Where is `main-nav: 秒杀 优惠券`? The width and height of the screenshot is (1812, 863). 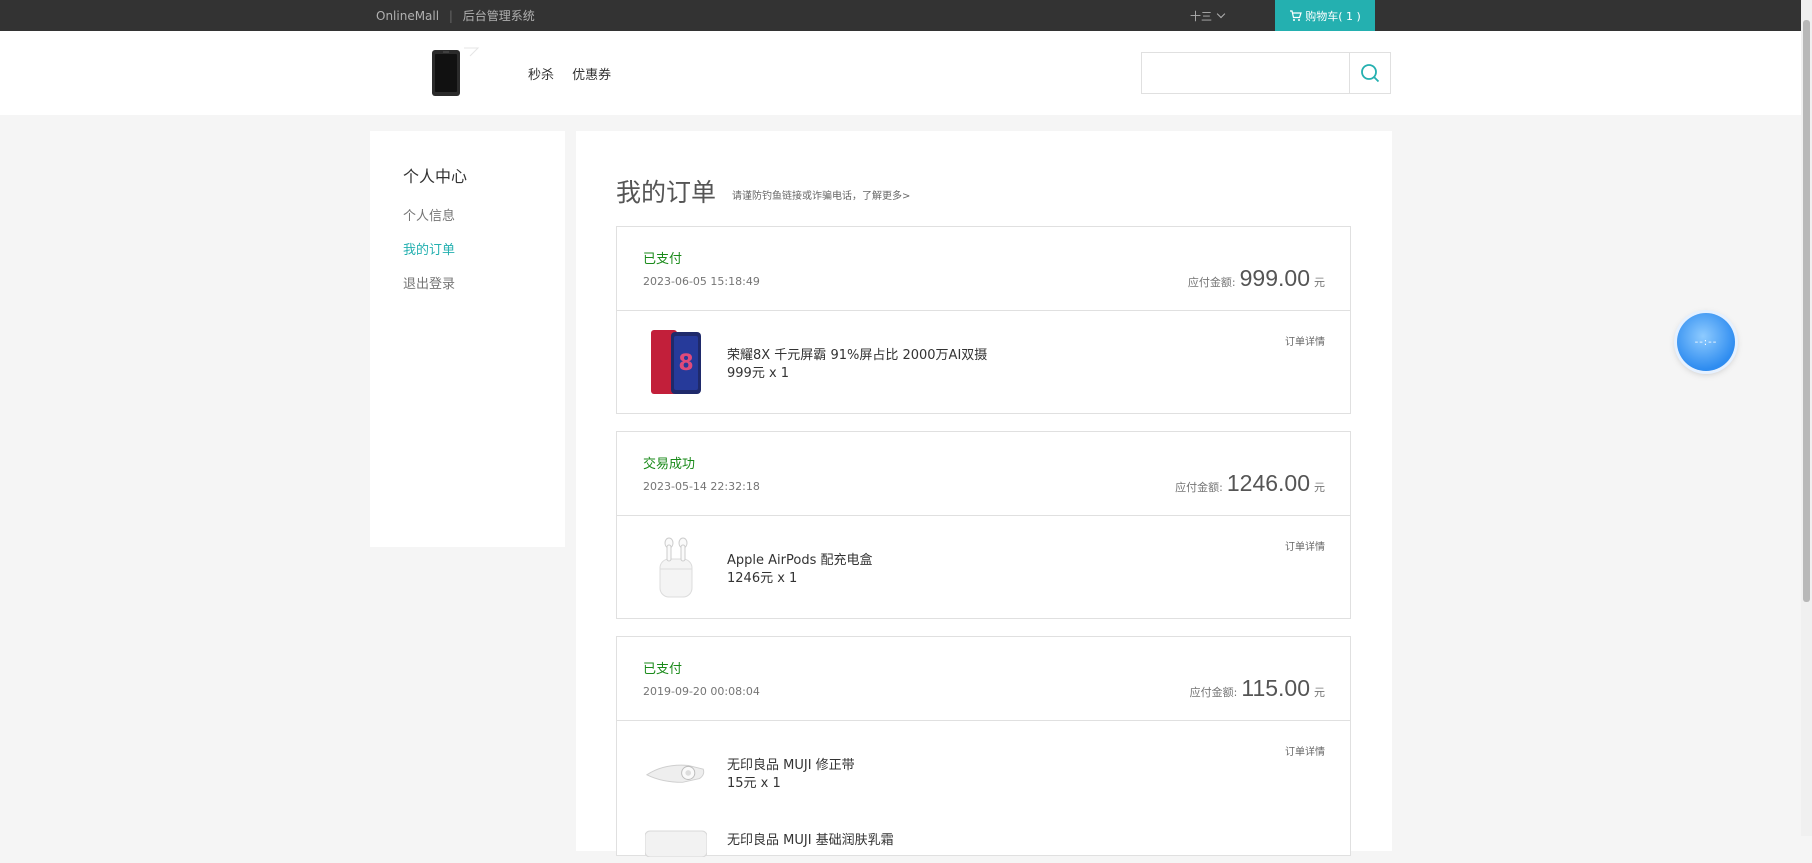
main-nav: 秒杀 优惠券 is located at coordinates (576, 73).